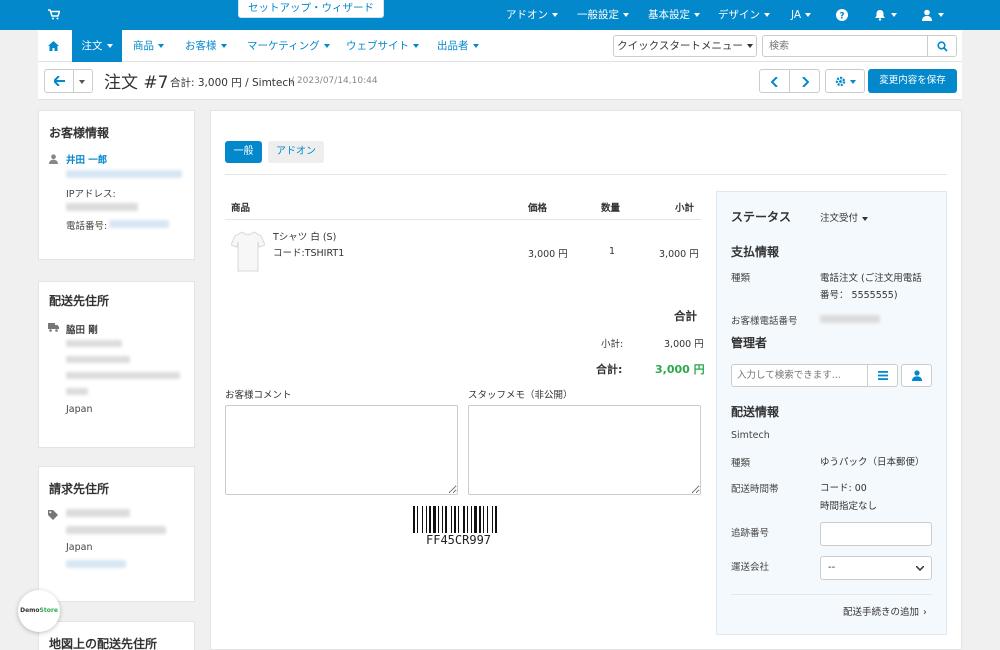 The width and height of the screenshot is (1000, 650). What do you see at coordinates (680, 46) in the screenshot?
I see `quickstart-label: クイックスタートメニュー` at bounding box center [680, 46].